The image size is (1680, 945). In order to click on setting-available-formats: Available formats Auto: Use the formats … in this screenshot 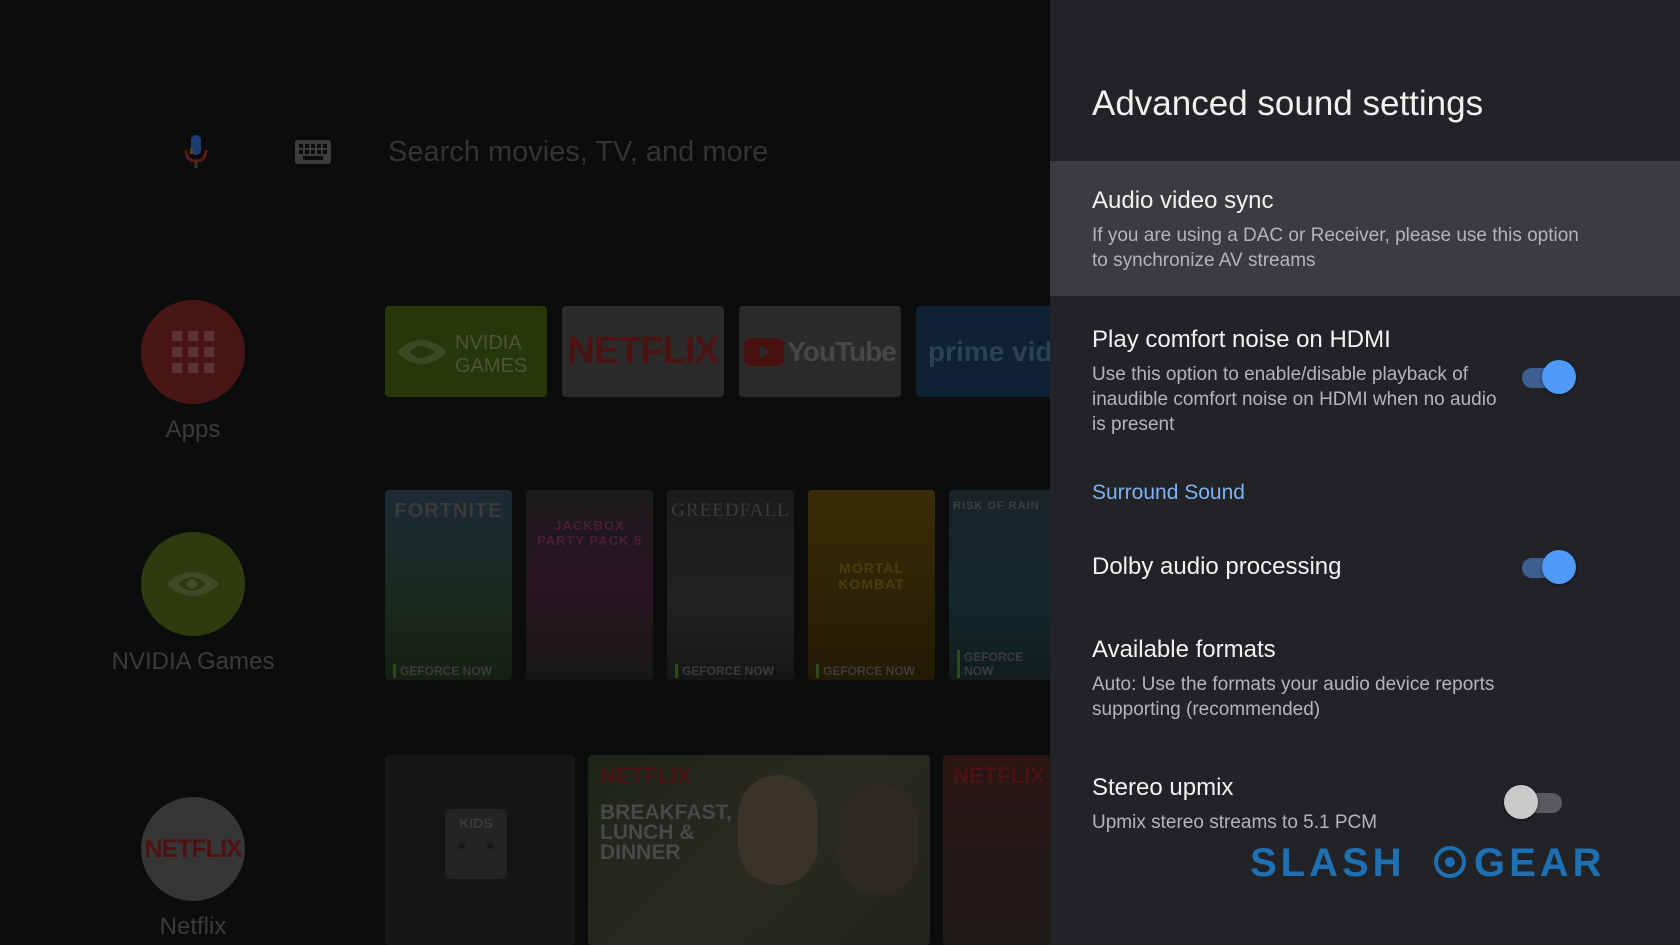, I will do `click(1365, 675)`.